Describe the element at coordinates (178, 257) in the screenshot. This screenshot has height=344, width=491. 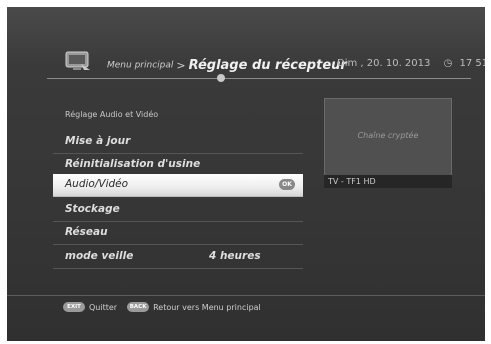
I see `menu-item-mode-veille: mode veille 4 heures` at that location.